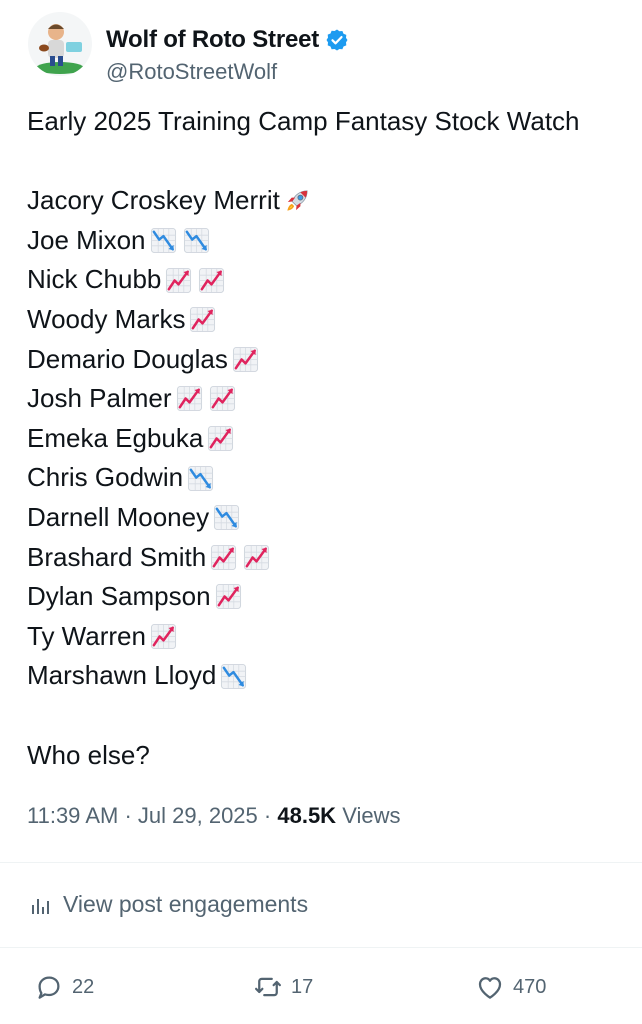  Describe the element at coordinates (337, 40) in the screenshot. I see `verified-badge-icon` at that location.